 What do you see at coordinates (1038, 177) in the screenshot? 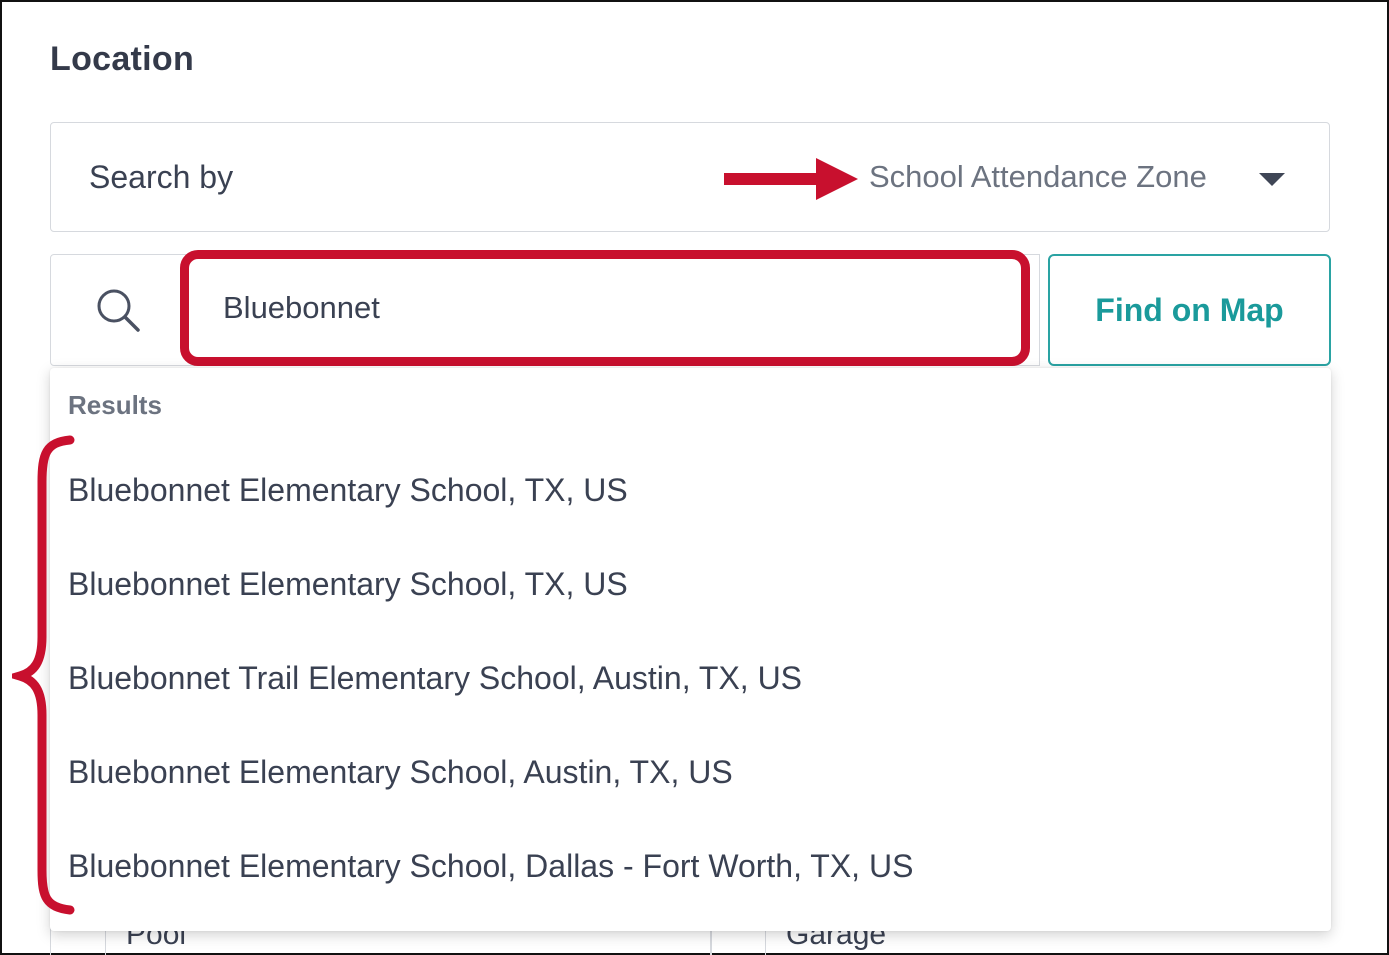
I see `search-by-selected-value: School Attendance Zone` at bounding box center [1038, 177].